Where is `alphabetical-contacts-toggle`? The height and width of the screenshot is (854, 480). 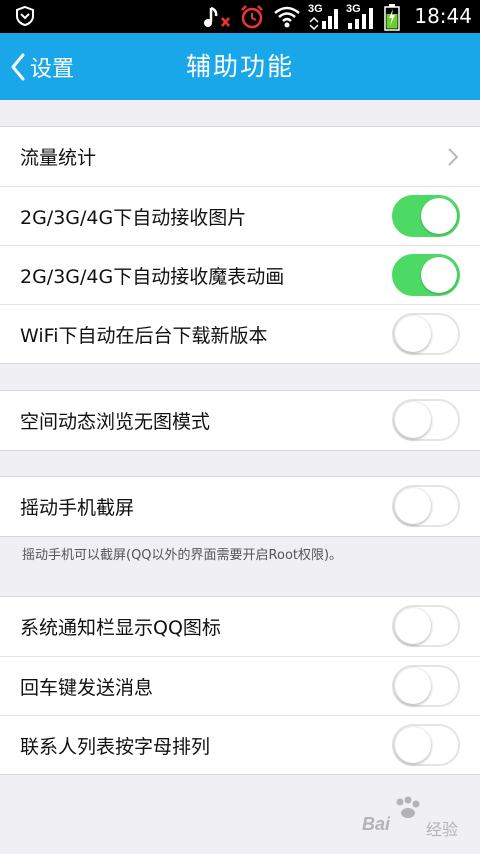 alphabetical-contacts-toggle is located at coordinates (426, 745).